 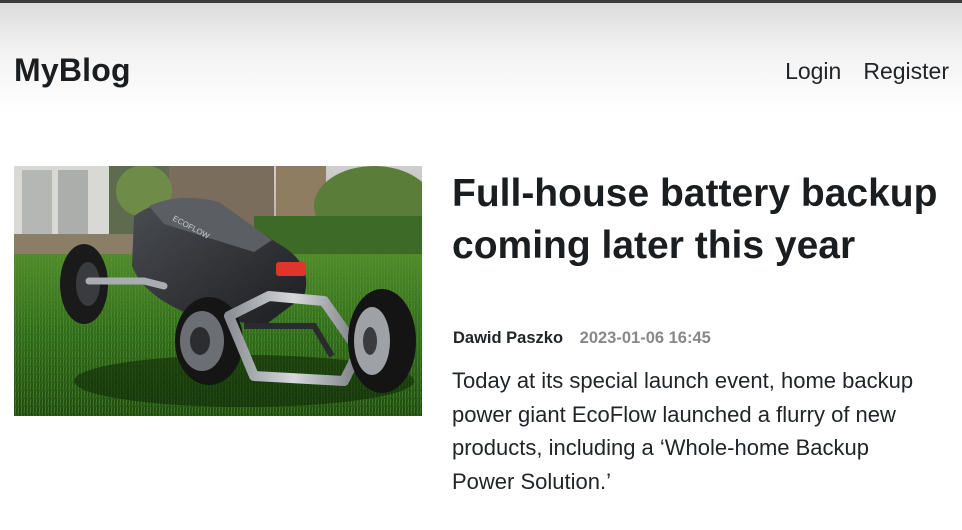 I want to click on post-date: 2023-01-06 16:45, so click(x=645, y=338).